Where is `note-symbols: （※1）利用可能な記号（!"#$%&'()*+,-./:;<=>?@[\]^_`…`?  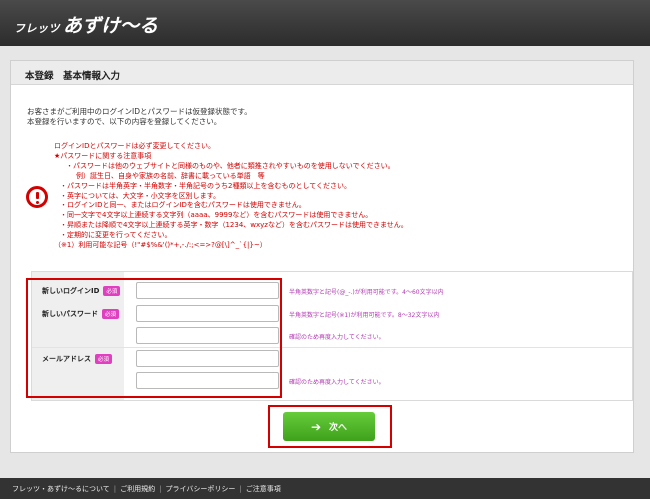
note-symbols: （※1）利用可能な記号（!"#$%&'()*+,-./:;<=>?@[\]^_`… is located at coordinates (160, 245).